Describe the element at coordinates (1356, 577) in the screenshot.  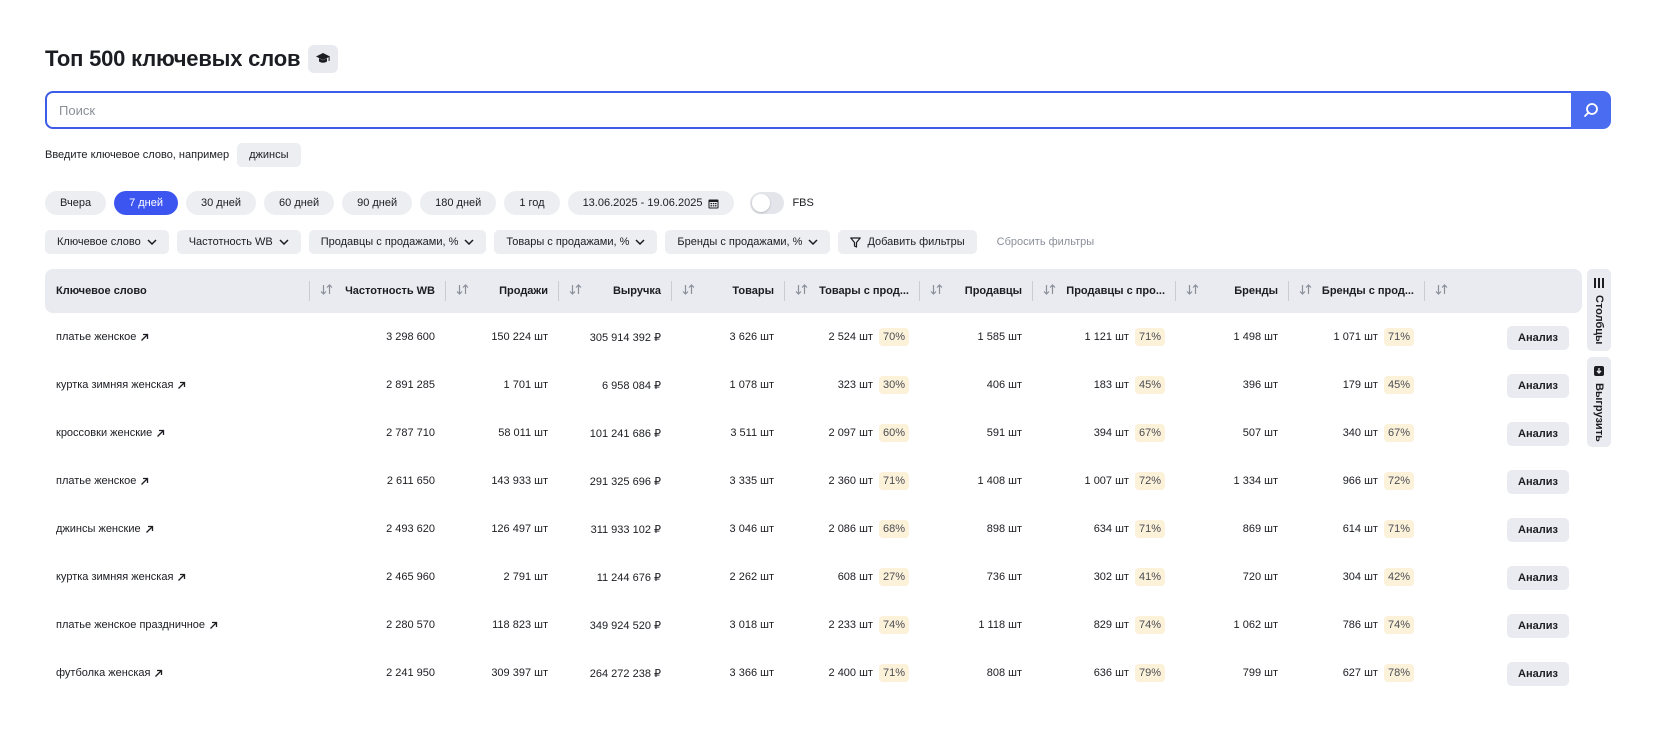
I see `brands-with-sales-cell: 304 шт 42%` at that location.